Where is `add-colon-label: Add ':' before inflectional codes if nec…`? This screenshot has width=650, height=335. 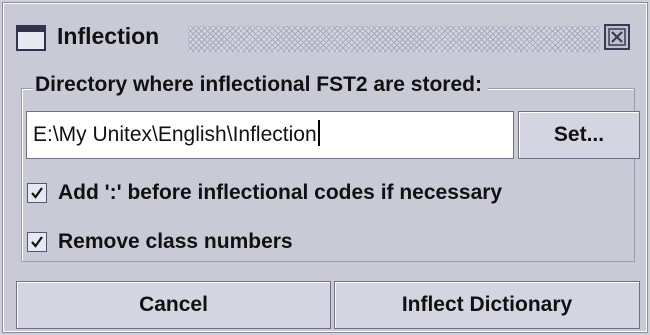 add-colon-label: Add ':' before inflectional codes if nec… is located at coordinates (280, 192).